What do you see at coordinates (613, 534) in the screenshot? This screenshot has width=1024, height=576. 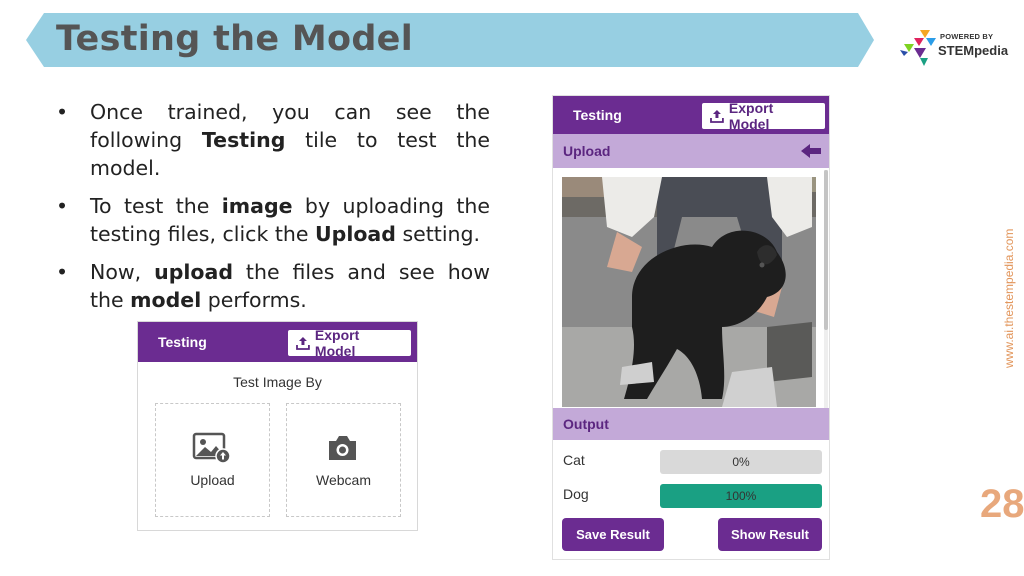 I see `save-result-button: Save Result` at bounding box center [613, 534].